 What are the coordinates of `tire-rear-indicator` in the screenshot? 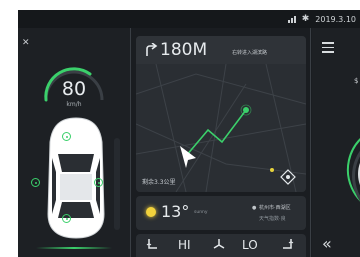 It's located at (66, 218).